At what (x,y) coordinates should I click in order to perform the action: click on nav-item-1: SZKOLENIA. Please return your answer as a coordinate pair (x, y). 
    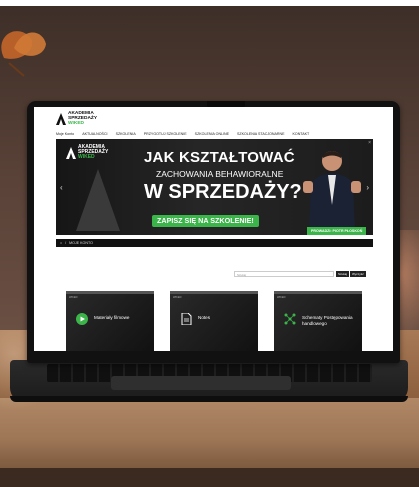
    Looking at the image, I should click on (126, 134).